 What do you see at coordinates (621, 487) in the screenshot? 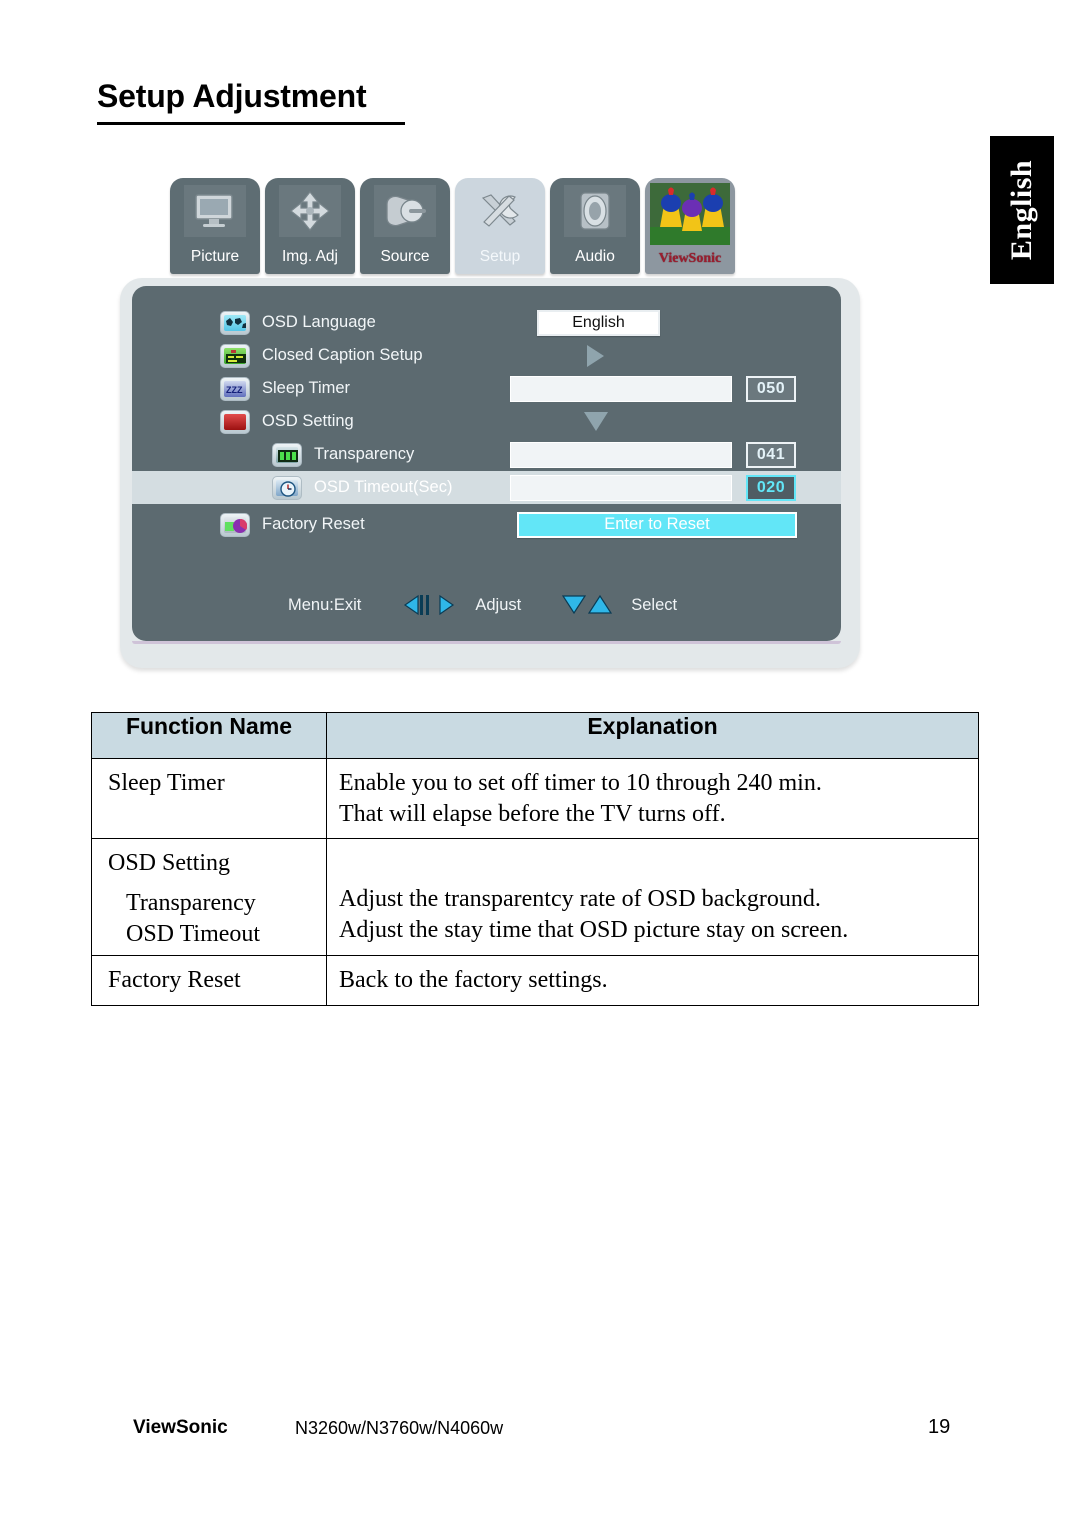
I see `osd-timeout-slider` at bounding box center [621, 487].